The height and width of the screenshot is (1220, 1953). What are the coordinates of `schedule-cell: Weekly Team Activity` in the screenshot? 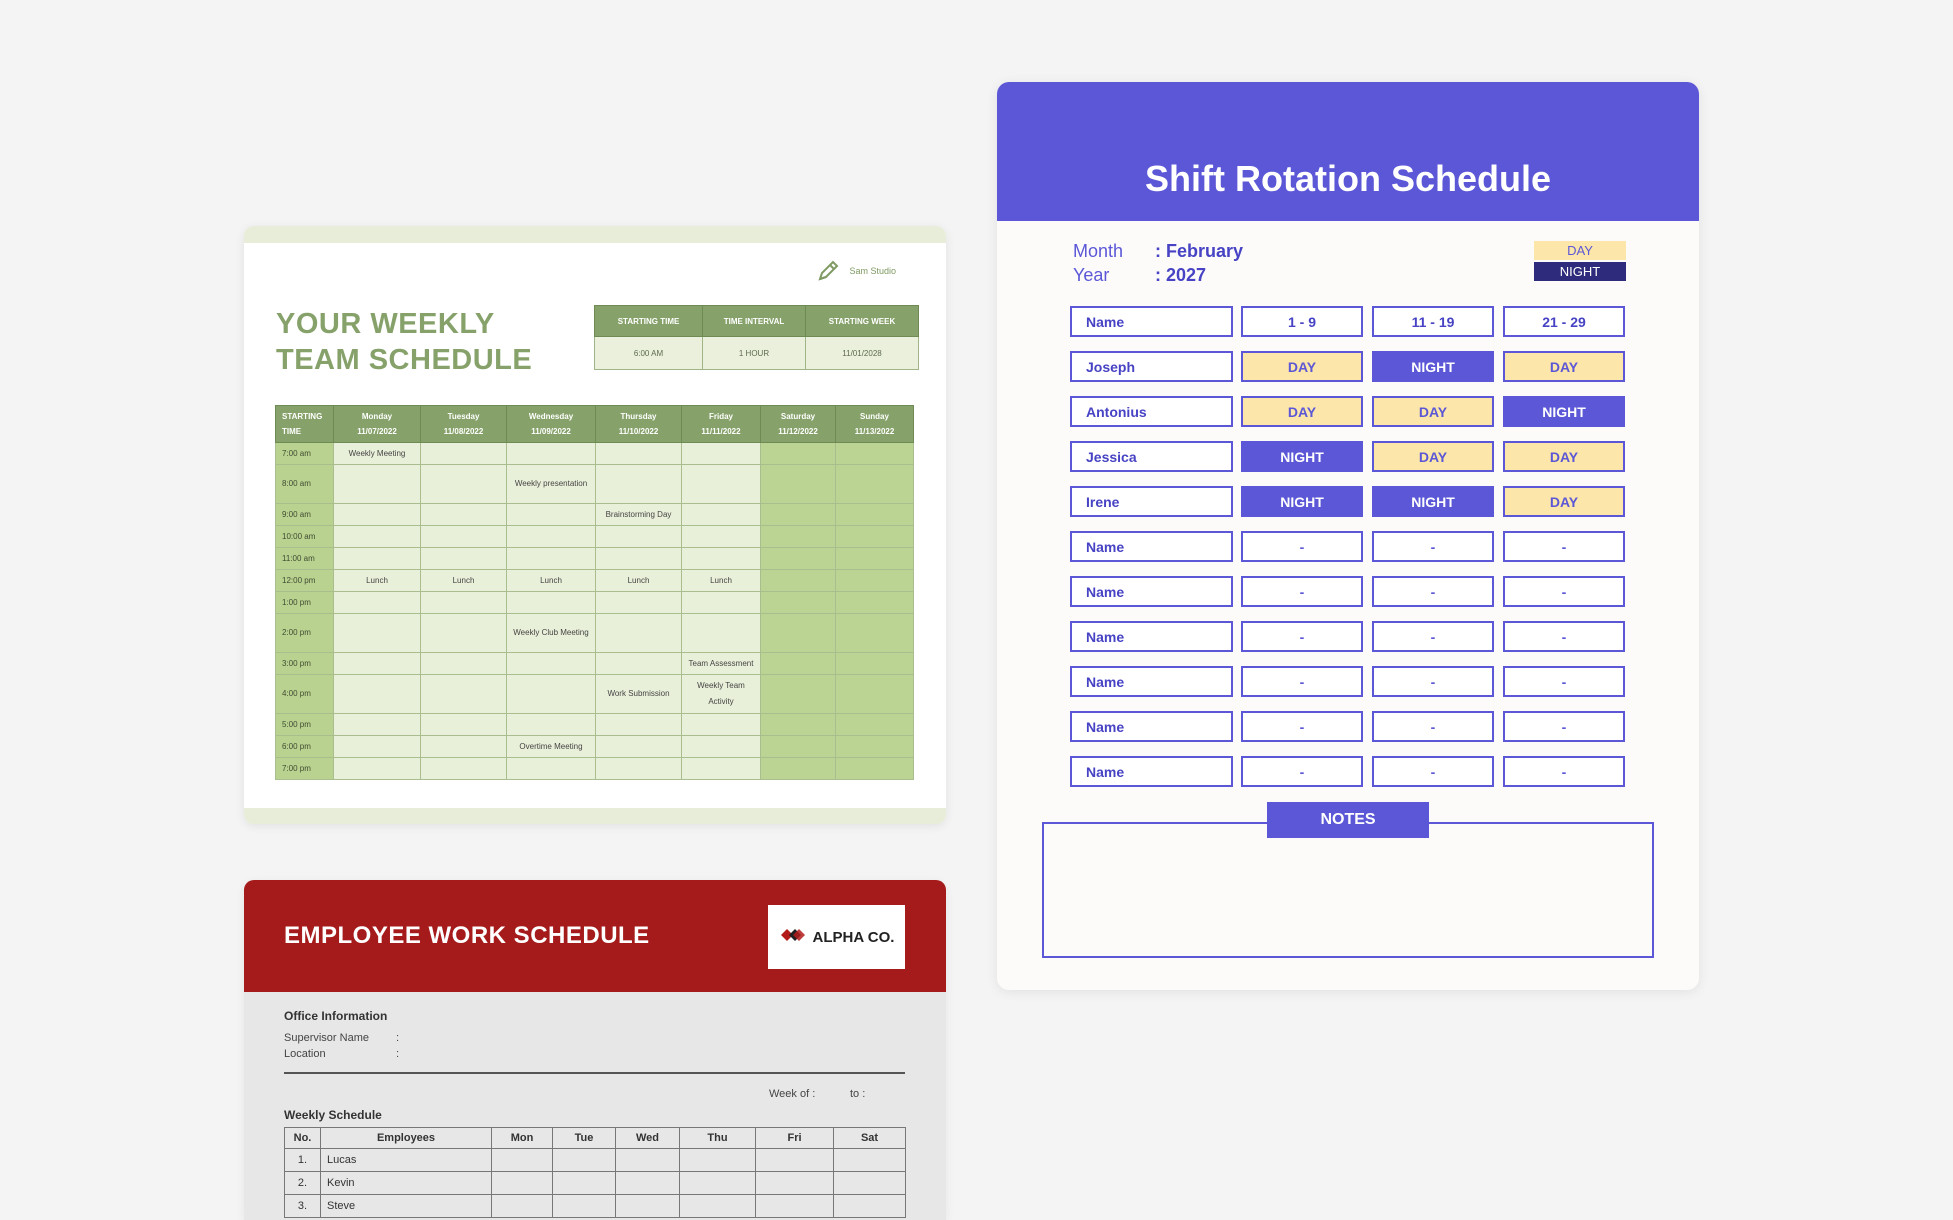 It's located at (721, 694).